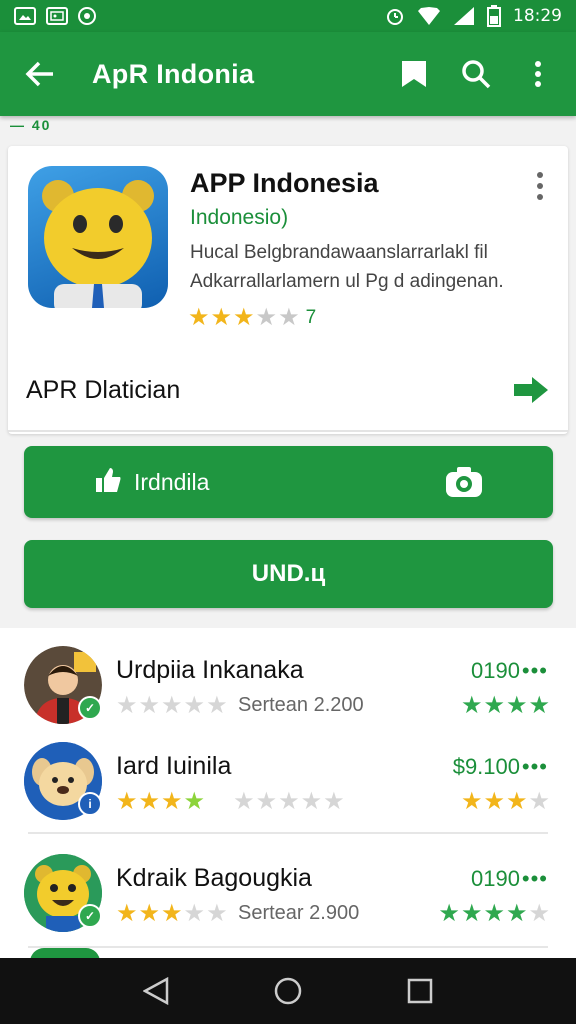 This screenshot has height=1024, width=576. Describe the element at coordinates (414, 74) in the screenshot. I see `bookmark-icon` at that location.